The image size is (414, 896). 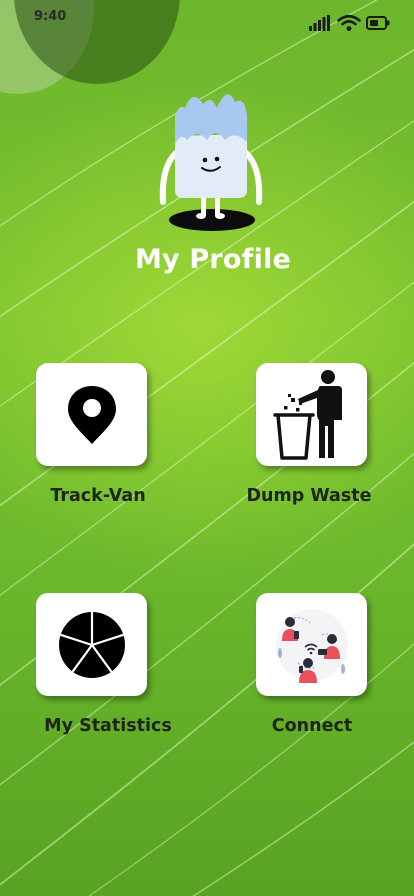 What do you see at coordinates (319, 23) in the screenshot?
I see `cellular-signal-icon` at bounding box center [319, 23].